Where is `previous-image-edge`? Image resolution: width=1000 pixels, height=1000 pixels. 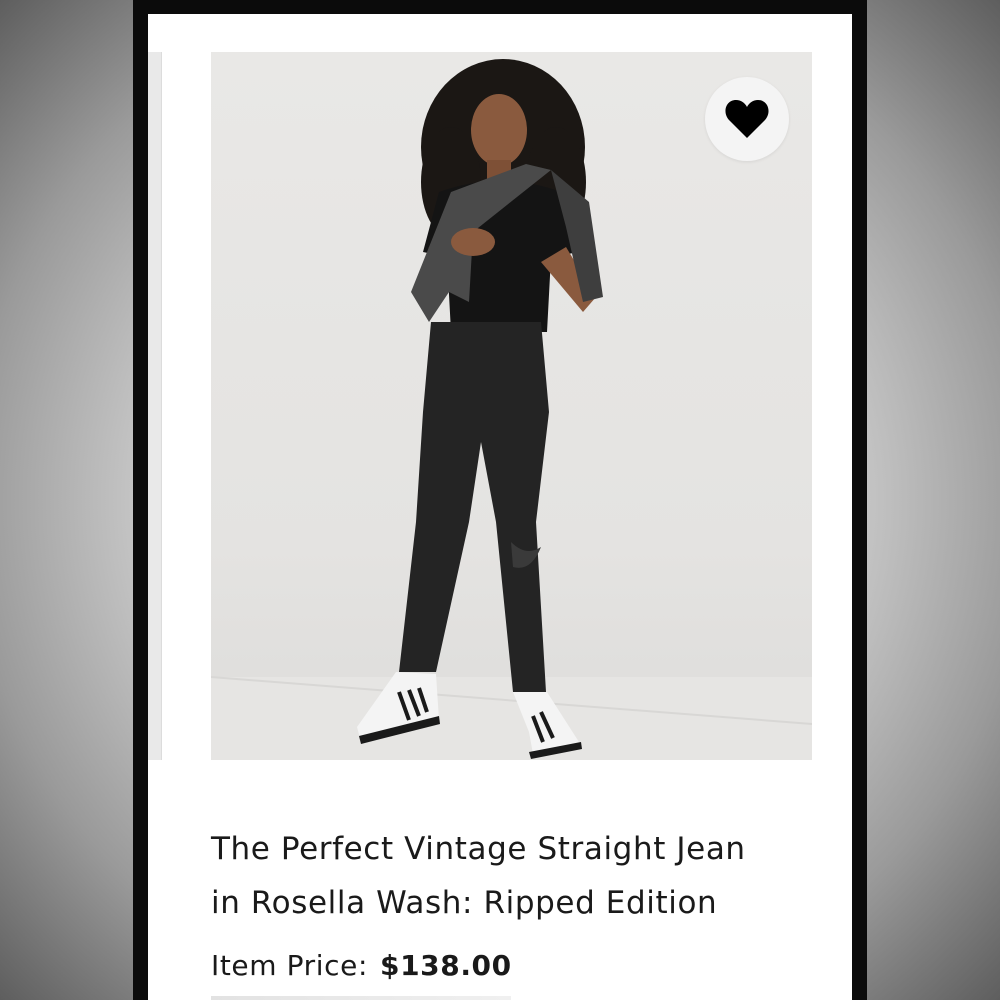 previous-image-edge is located at coordinates (155, 406).